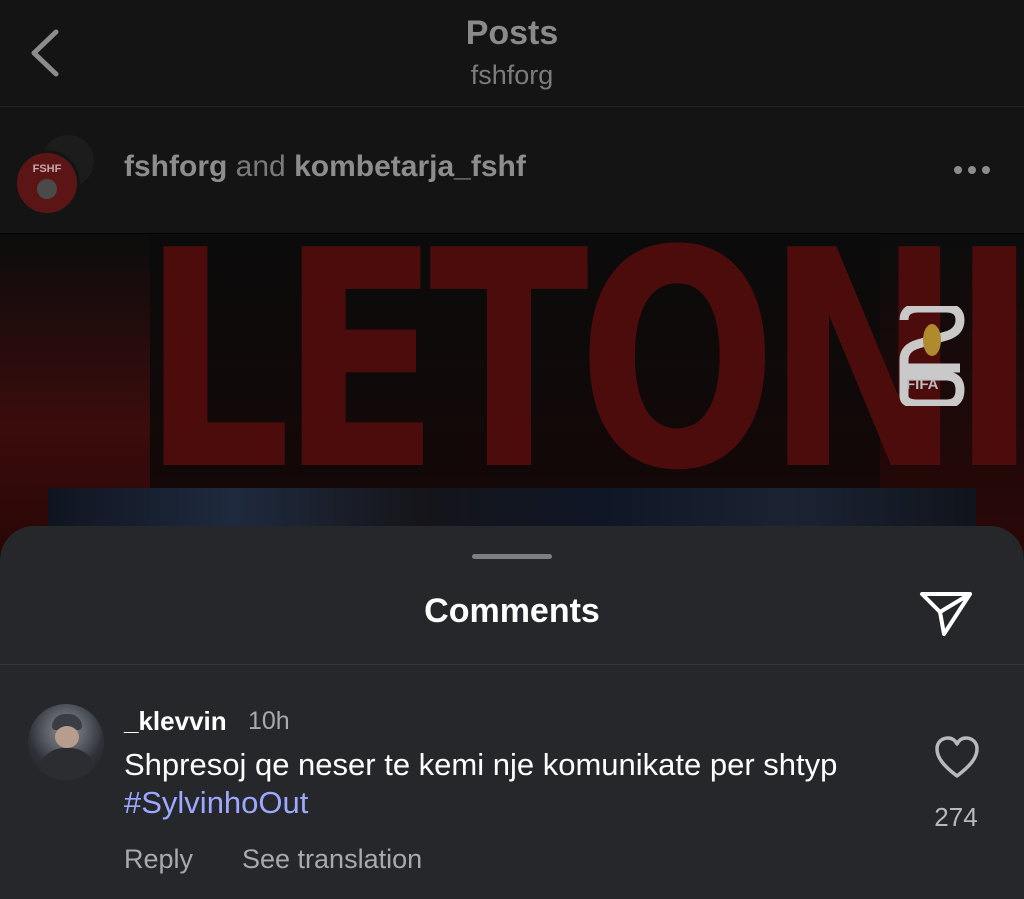 The image size is (1024, 899). What do you see at coordinates (269, 721) in the screenshot?
I see `comment-timestamp: 10h` at bounding box center [269, 721].